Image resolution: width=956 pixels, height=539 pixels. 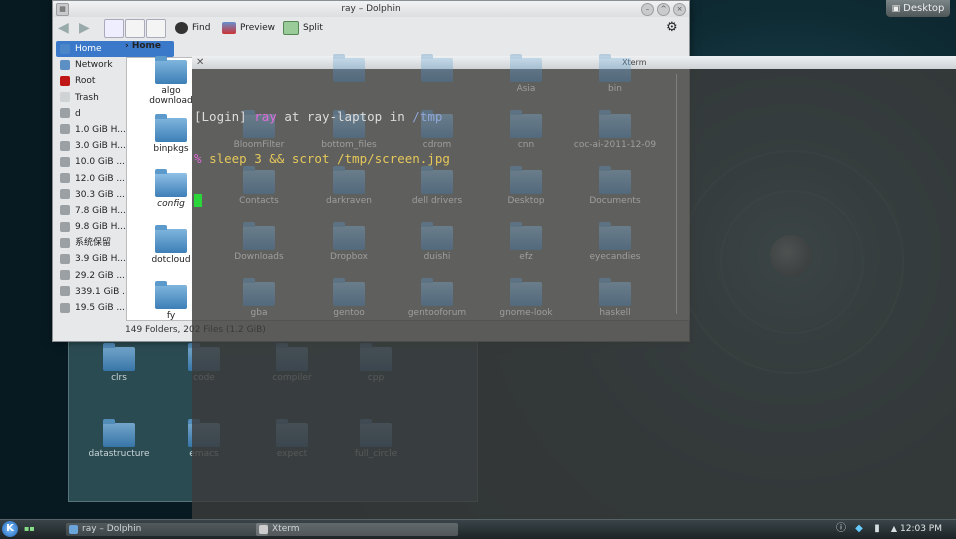 What do you see at coordinates (171, 183) in the screenshot?
I see `config-folder-icon` at bounding box center [171, 183].